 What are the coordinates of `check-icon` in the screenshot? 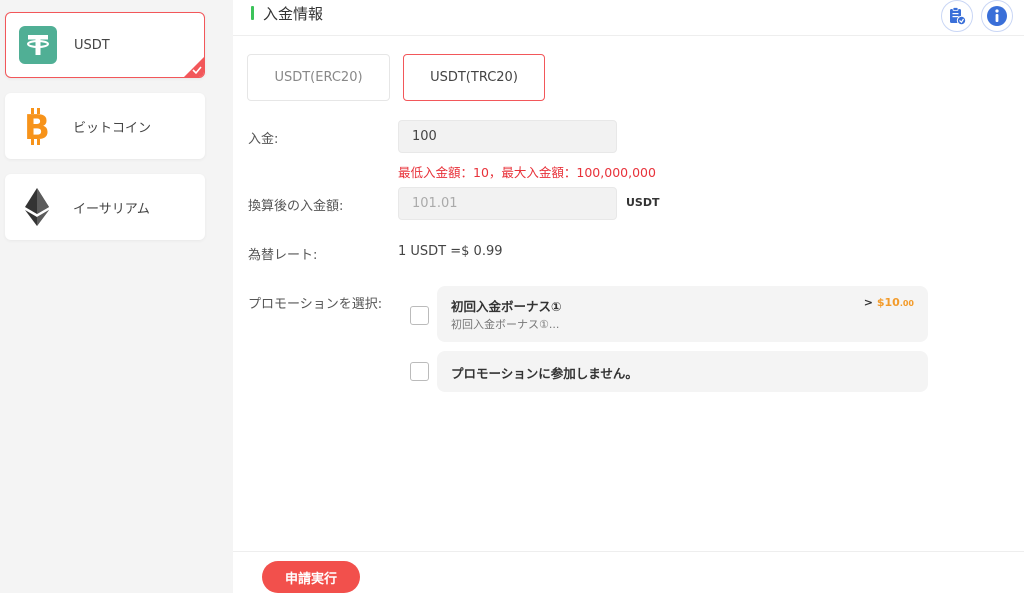 It's located at (197, 70).